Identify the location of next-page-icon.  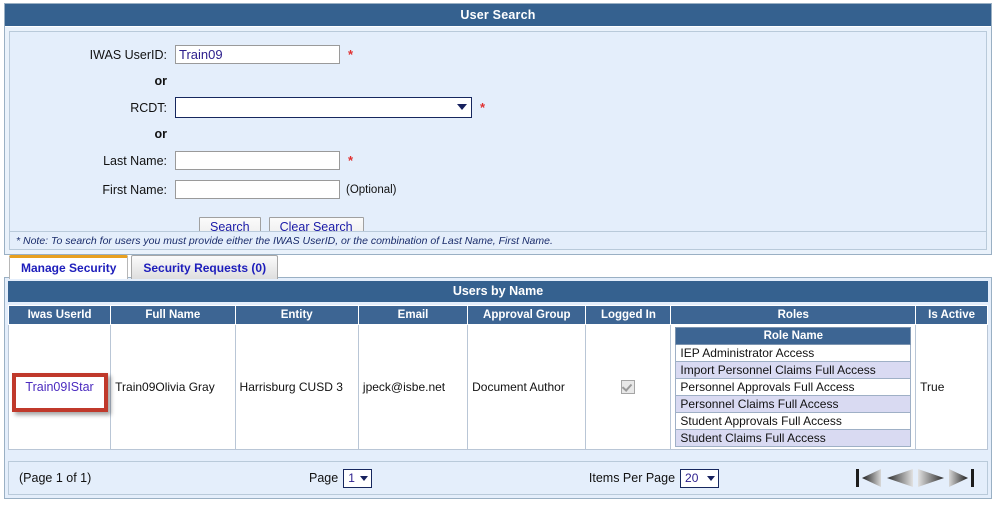
(931, 478).